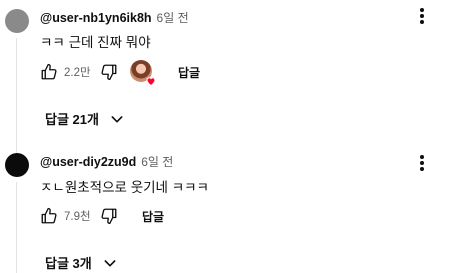 Image resolution: width=451 pixels, height=273 pixels. What do you see at coordinates (95, 42) in the screenshot?
I see `comment-text: ㅋㅋ 근데 진짜 뭐야` at bounding box center [95, 42].